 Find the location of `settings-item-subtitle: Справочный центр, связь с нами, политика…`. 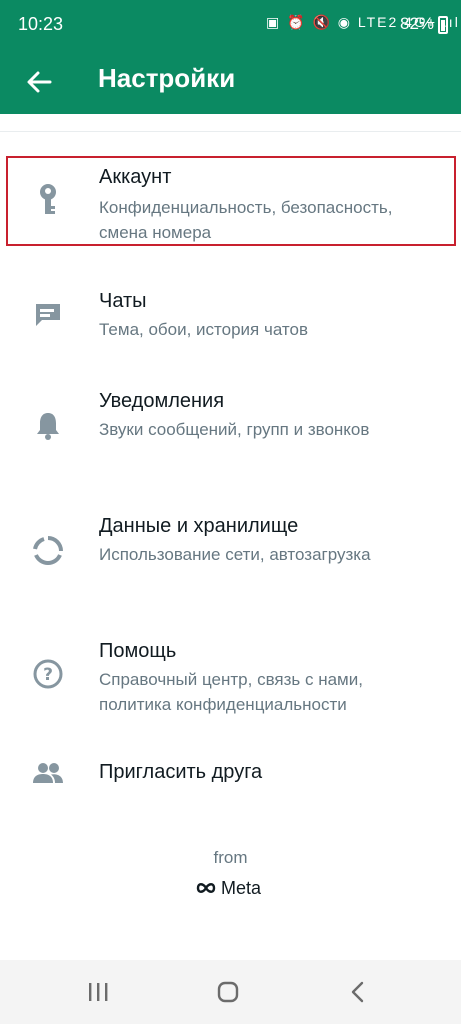

settings-item-subtitle: Справочный центр, связь с нами, политика… is located at coordinates (231, 692).